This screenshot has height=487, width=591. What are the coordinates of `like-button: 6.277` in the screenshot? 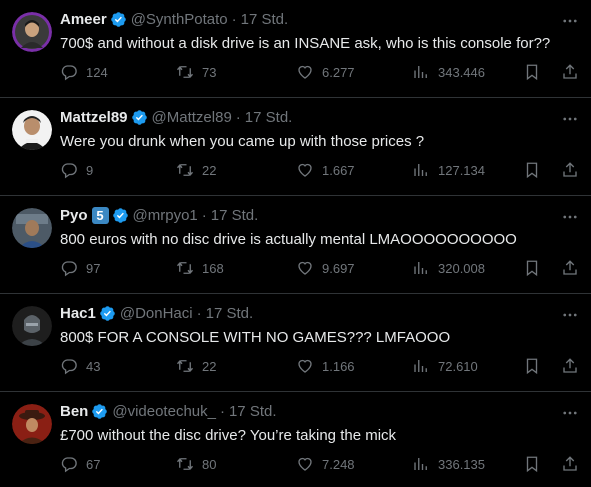 It's located at (325, 72).